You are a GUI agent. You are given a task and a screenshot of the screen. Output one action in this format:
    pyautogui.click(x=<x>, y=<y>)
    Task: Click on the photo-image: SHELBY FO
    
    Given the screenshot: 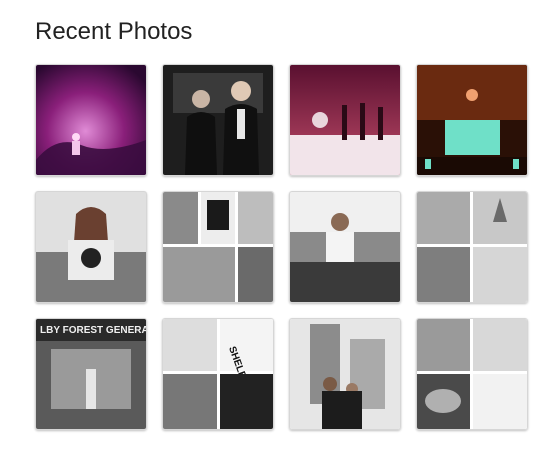 What is the action you would take?
    pyautogui.click(x=218, y=374)
    